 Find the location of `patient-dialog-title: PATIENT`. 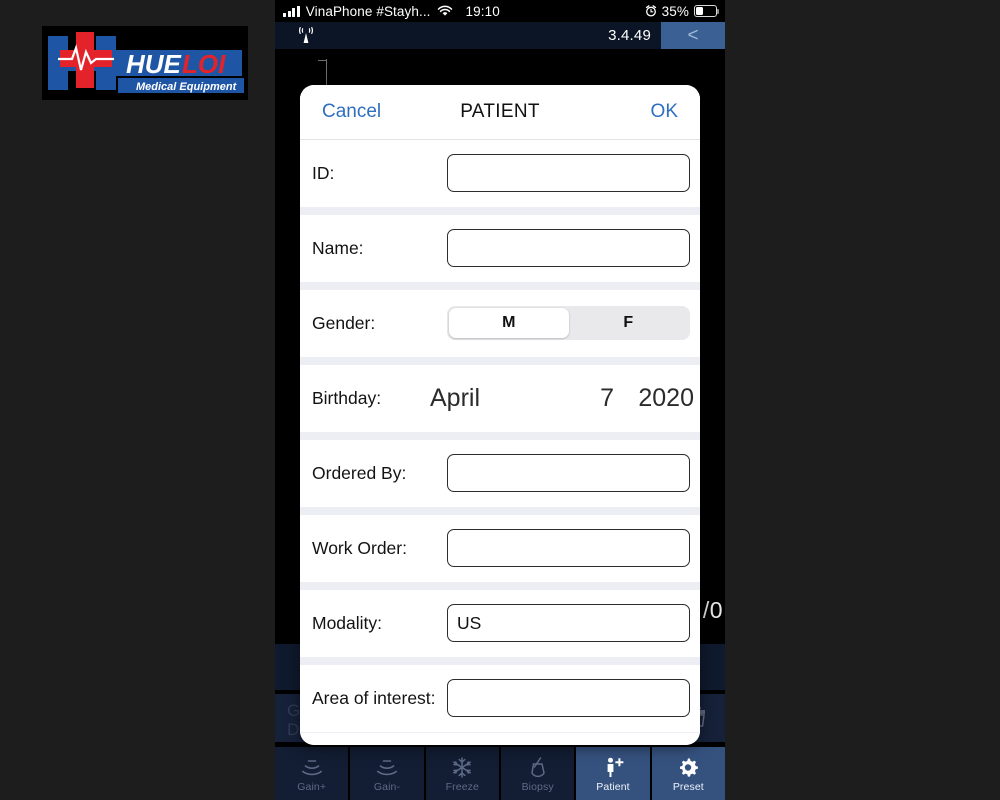

patient-dialog-title: PATIENT is located at coordinates (500, 111).